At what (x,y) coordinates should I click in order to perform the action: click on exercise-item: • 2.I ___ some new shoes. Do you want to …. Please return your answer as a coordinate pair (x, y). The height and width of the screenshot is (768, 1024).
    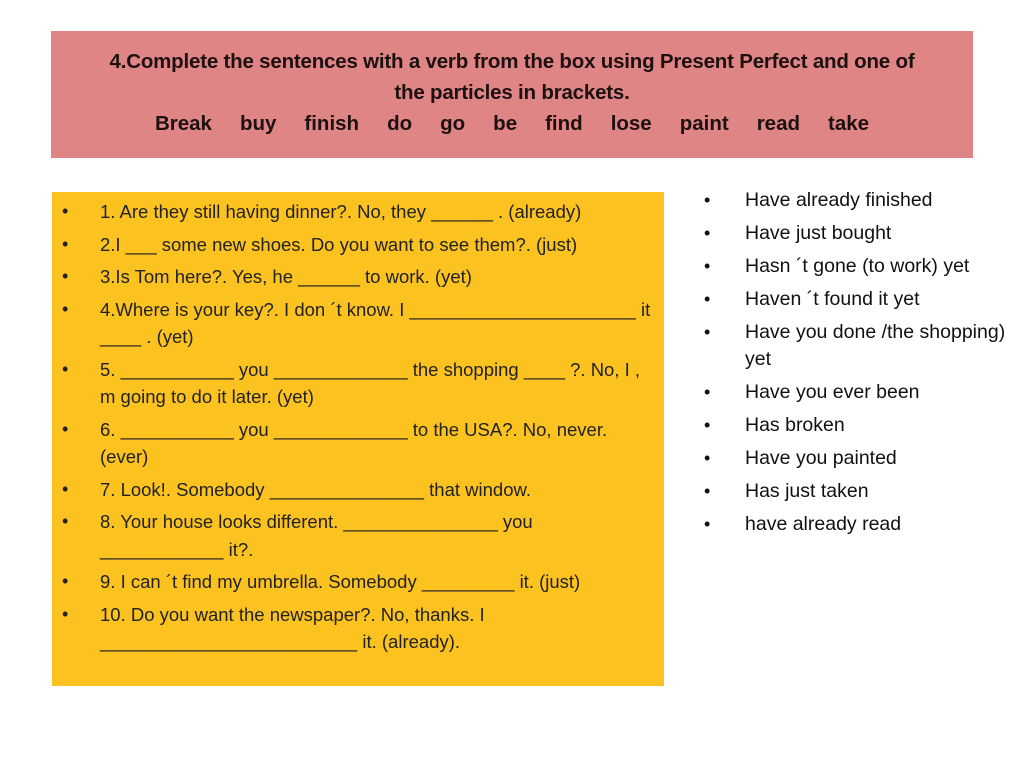
    Looking at the image, I should click on (358, 245).